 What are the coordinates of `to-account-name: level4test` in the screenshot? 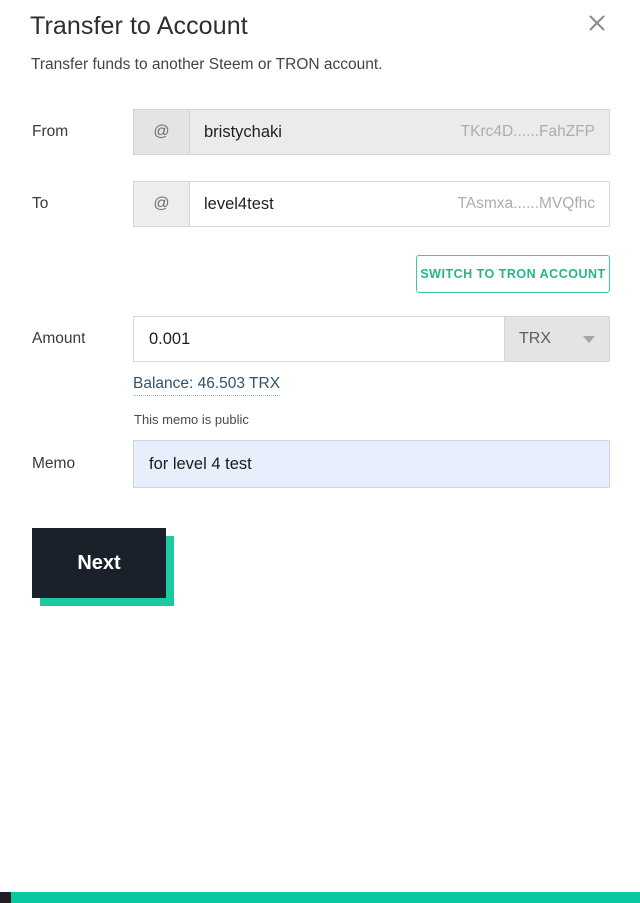 It's located at (239, 203).